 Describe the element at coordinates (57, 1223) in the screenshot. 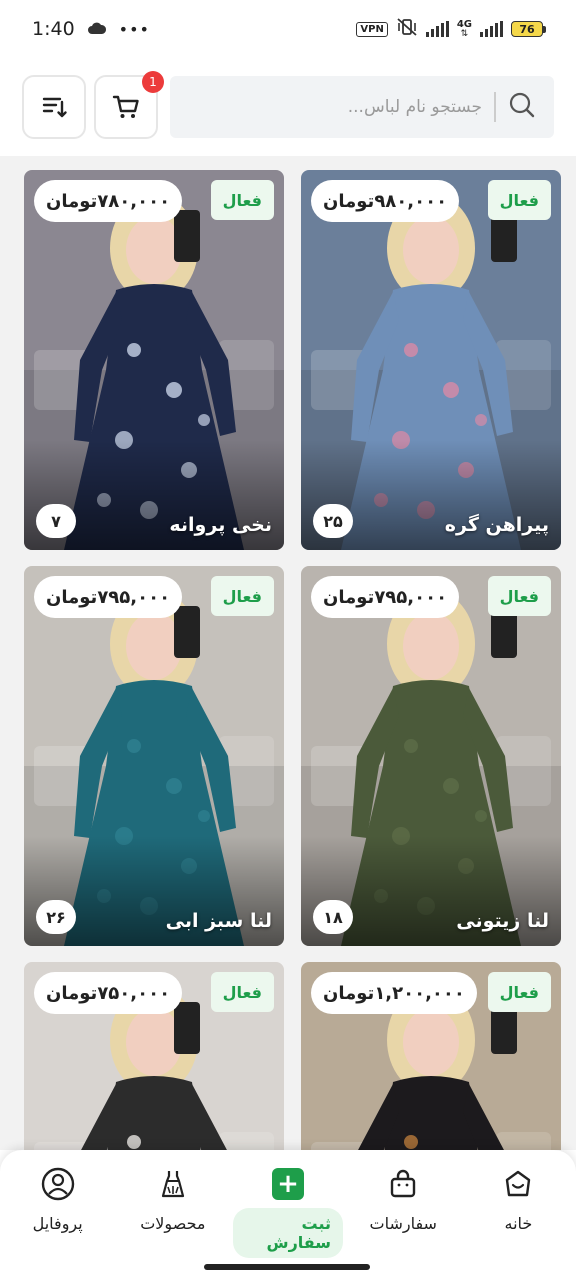

I see `nav-label: پروفایل` at that location.